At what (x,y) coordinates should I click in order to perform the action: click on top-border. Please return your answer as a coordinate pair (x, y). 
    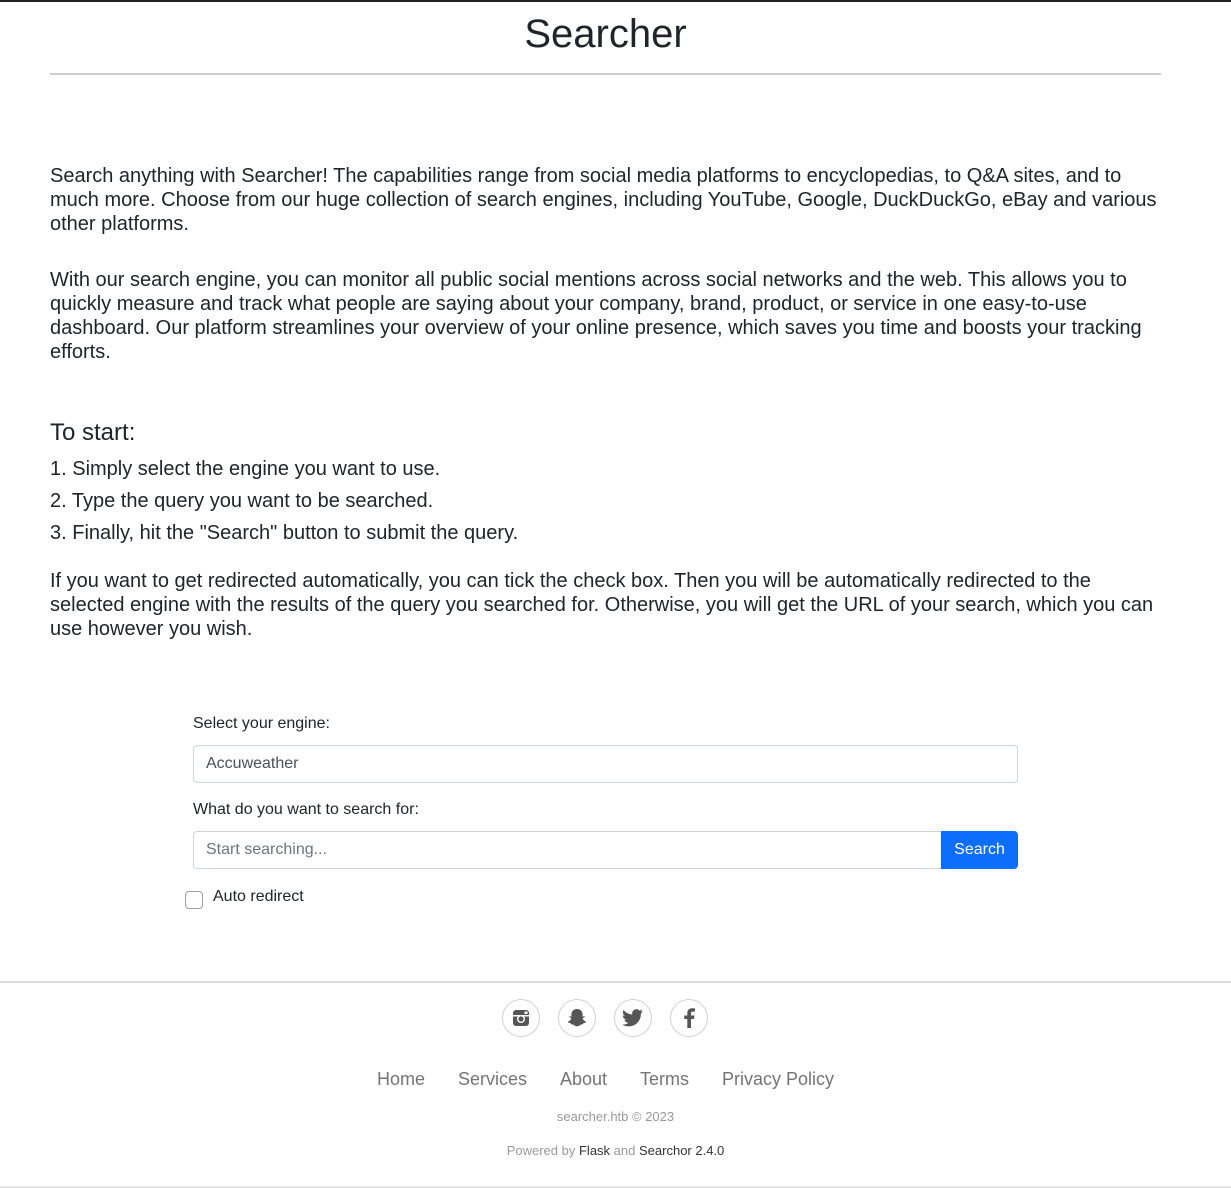
    Looking at the image, I should click on (615, 1).